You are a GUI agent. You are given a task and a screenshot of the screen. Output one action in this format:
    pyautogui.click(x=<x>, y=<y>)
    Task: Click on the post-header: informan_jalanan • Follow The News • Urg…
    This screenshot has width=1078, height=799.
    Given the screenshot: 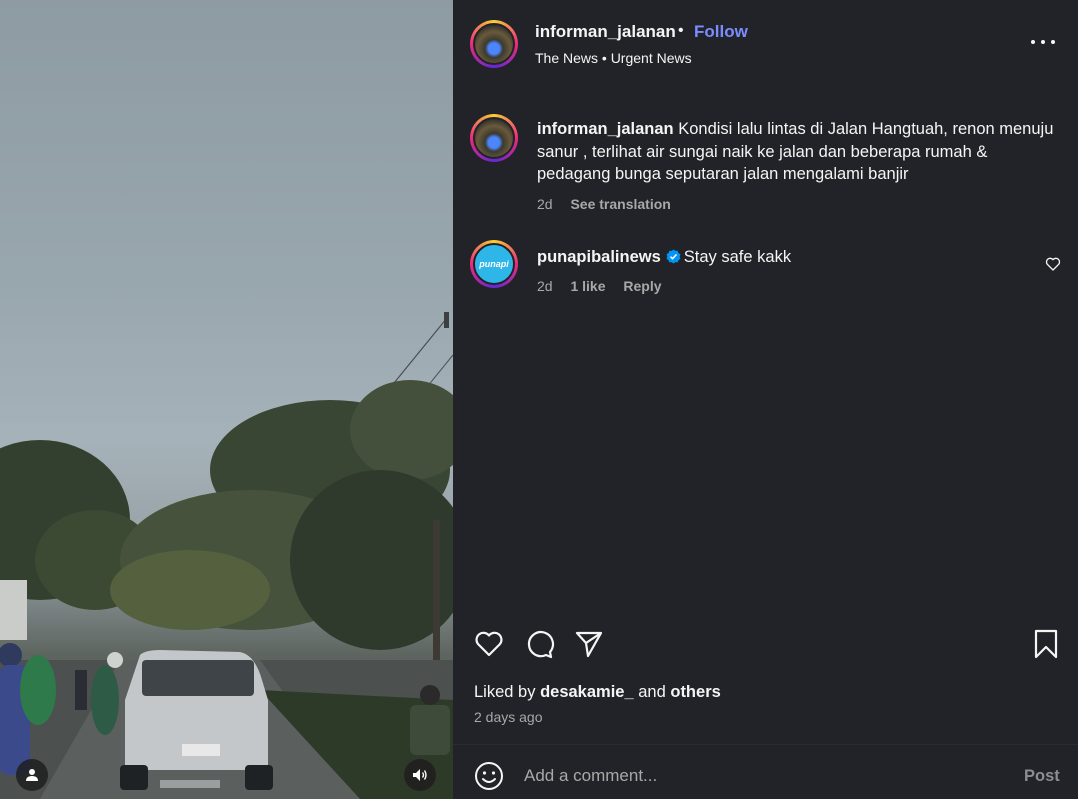 What is the action you would take?
    pyautogui.click(x=765, y=44)
    